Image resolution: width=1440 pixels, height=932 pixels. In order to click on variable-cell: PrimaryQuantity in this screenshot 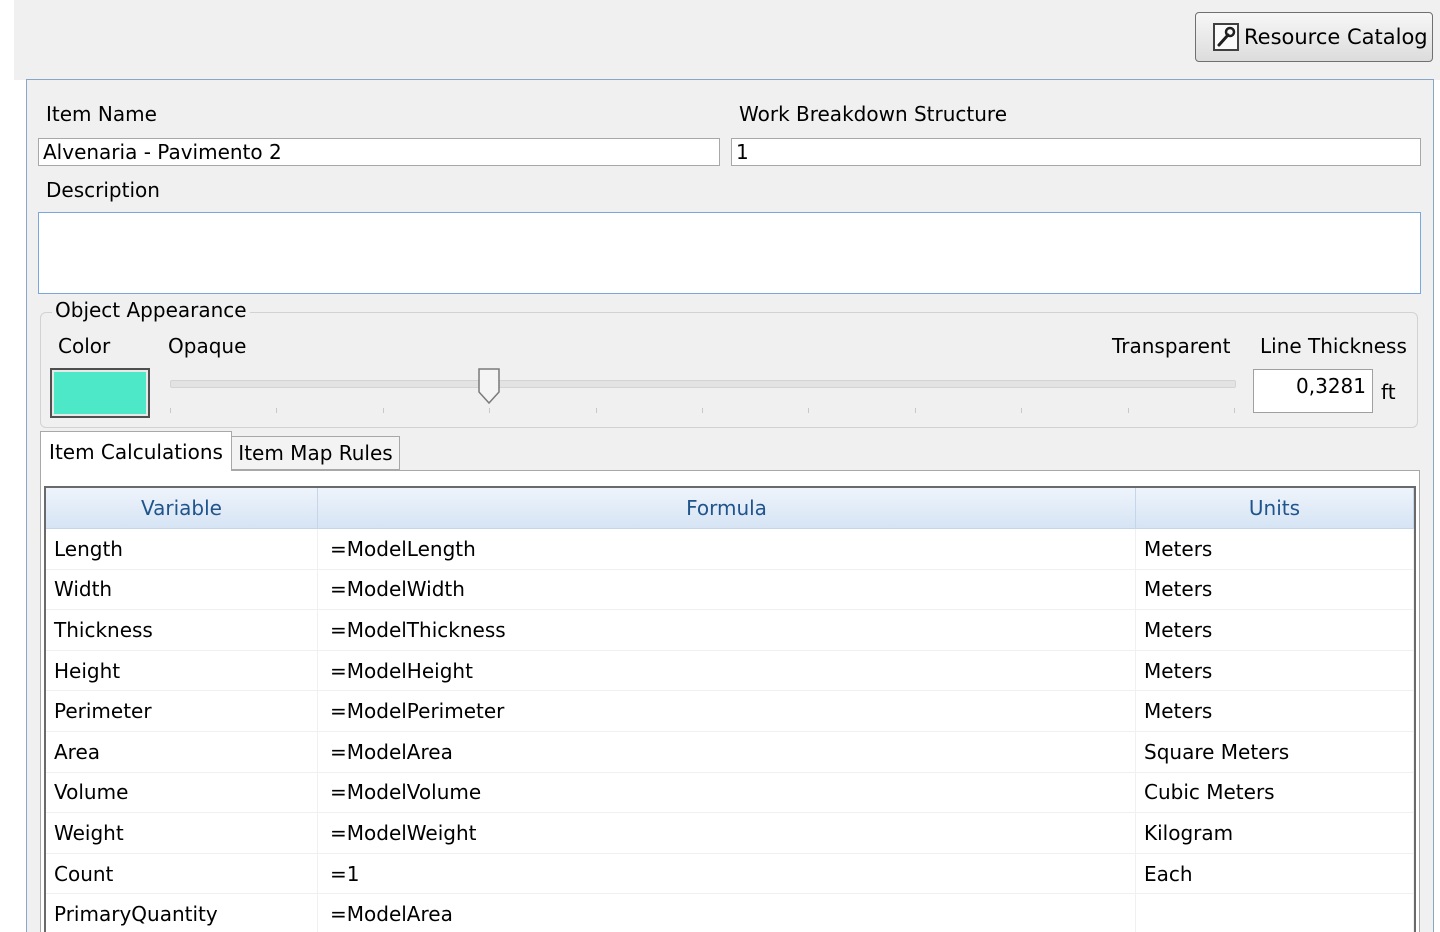, I will do `click(182, 913)`.